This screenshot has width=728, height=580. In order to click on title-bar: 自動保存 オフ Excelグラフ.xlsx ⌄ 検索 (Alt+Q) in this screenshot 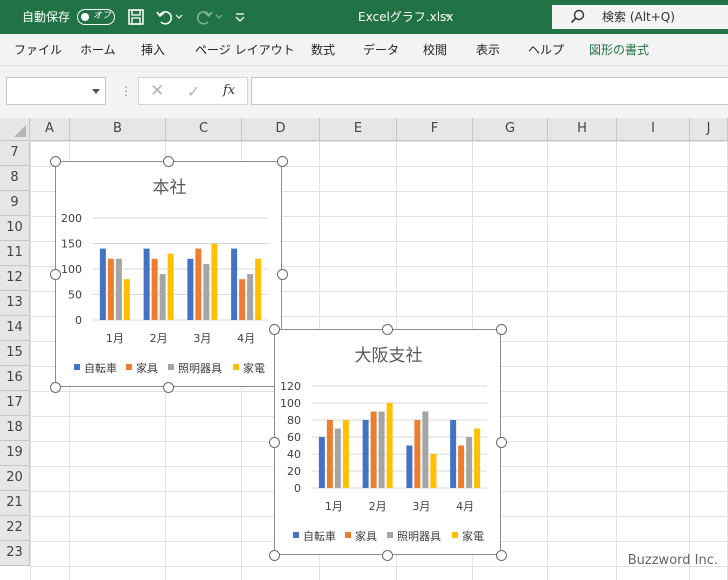, I will do `click(364, 17)`.